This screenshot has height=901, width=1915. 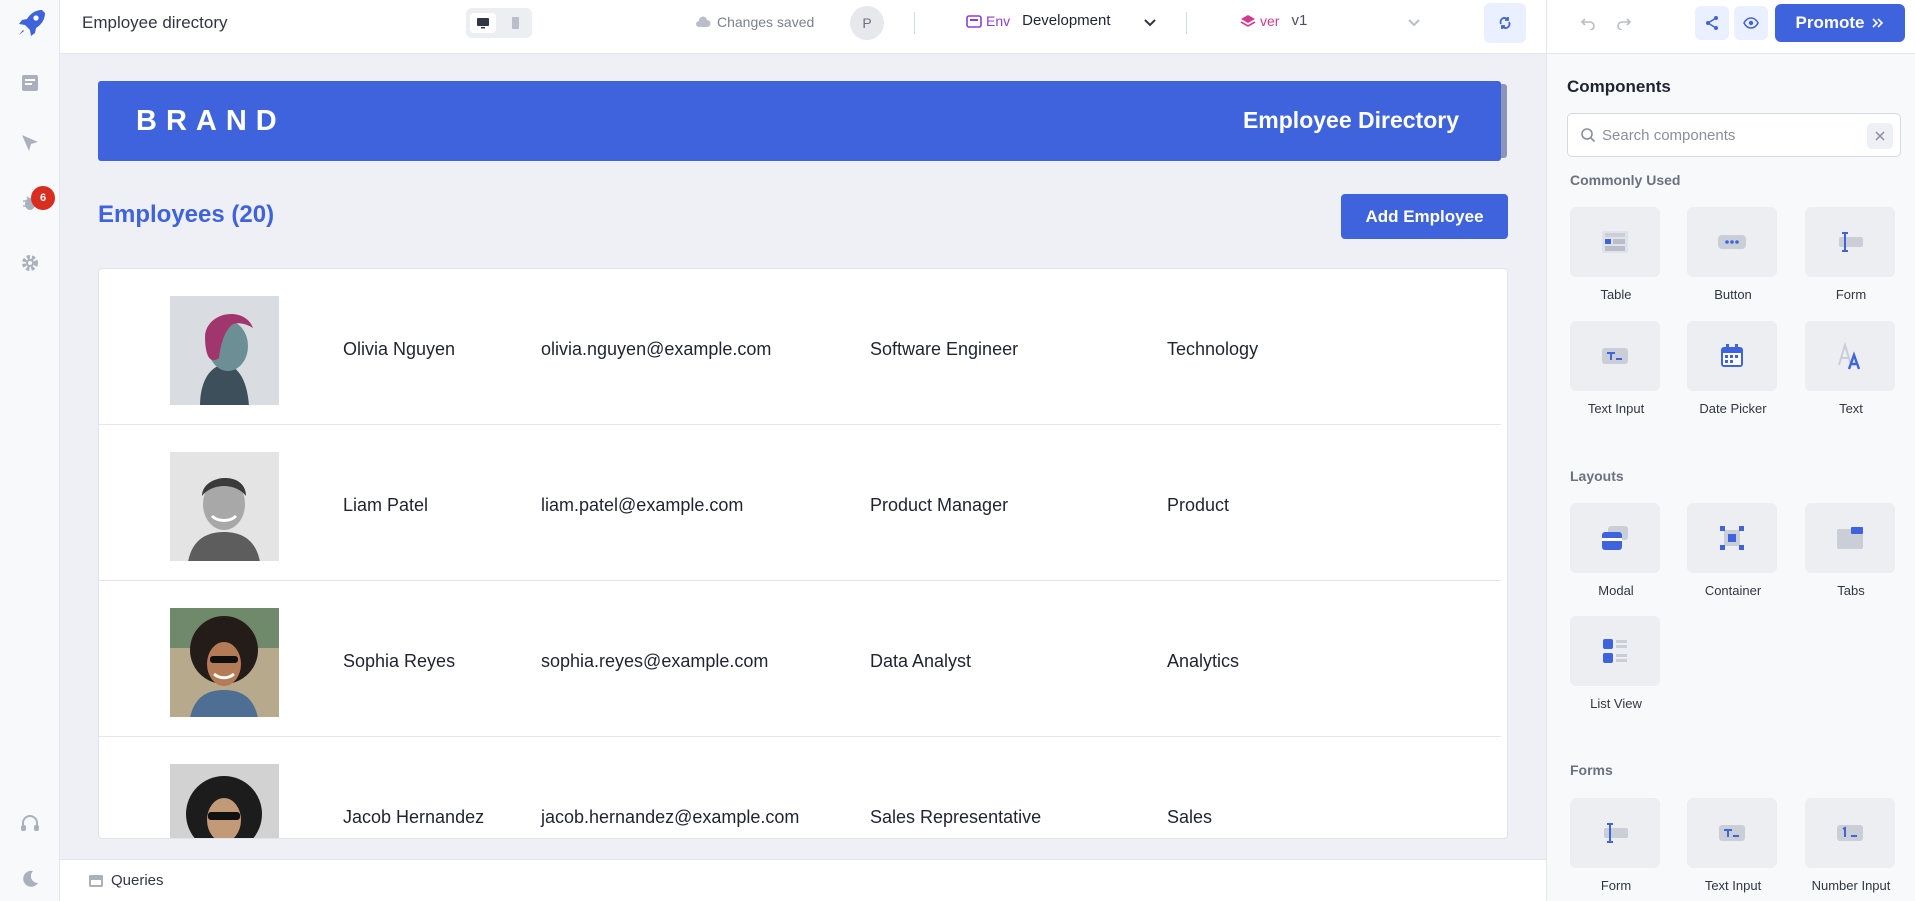 I want to click on undo-icon, so click(x=1588, y=23).